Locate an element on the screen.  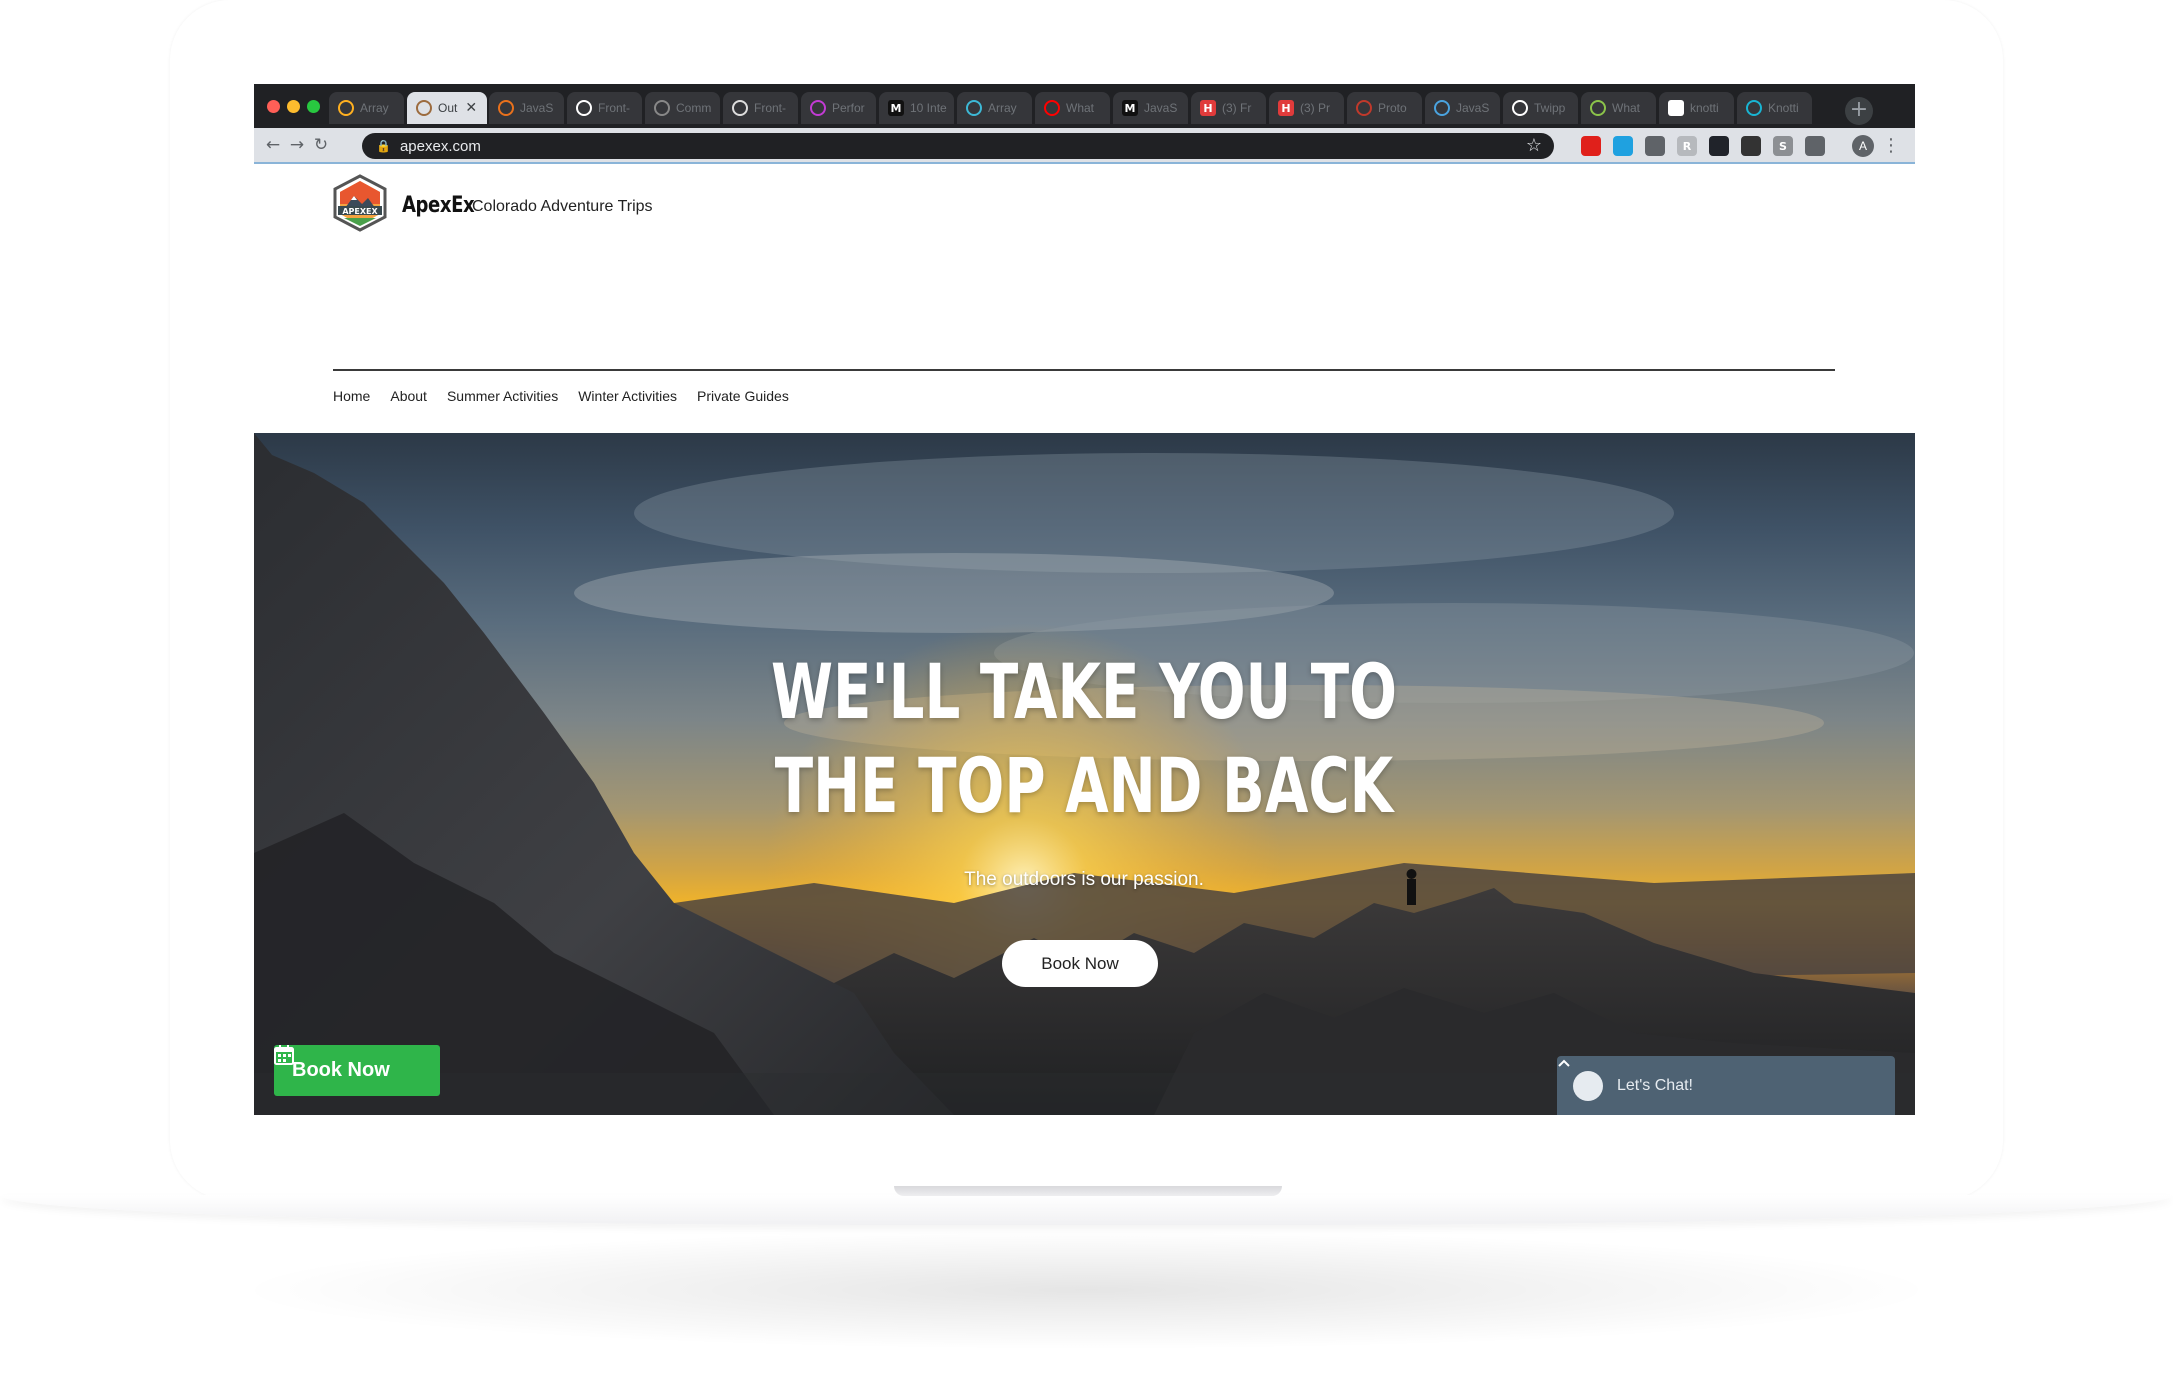
playlist-icon is located at coordinates (1815, 146).